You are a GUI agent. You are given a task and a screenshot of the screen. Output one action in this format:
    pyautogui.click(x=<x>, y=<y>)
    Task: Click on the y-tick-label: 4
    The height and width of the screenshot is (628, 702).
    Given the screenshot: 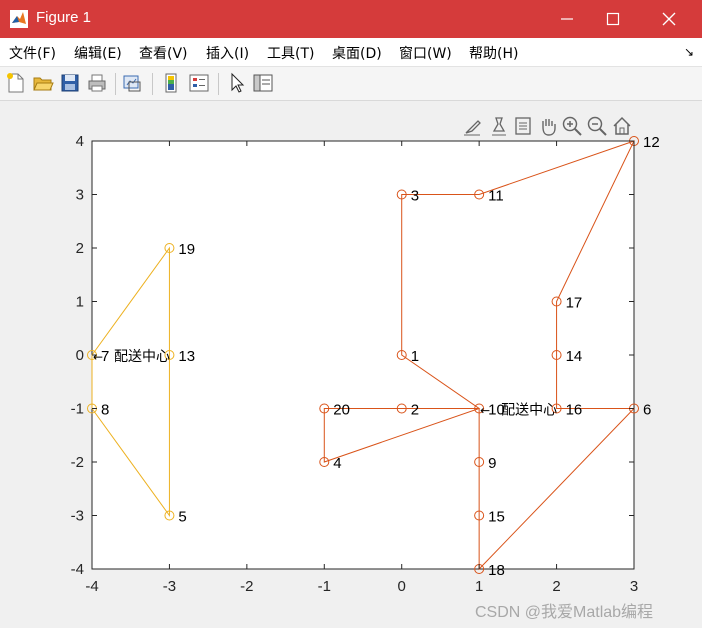 What is the action you would take?
    pyautogui.click(x=80, y=141)
    